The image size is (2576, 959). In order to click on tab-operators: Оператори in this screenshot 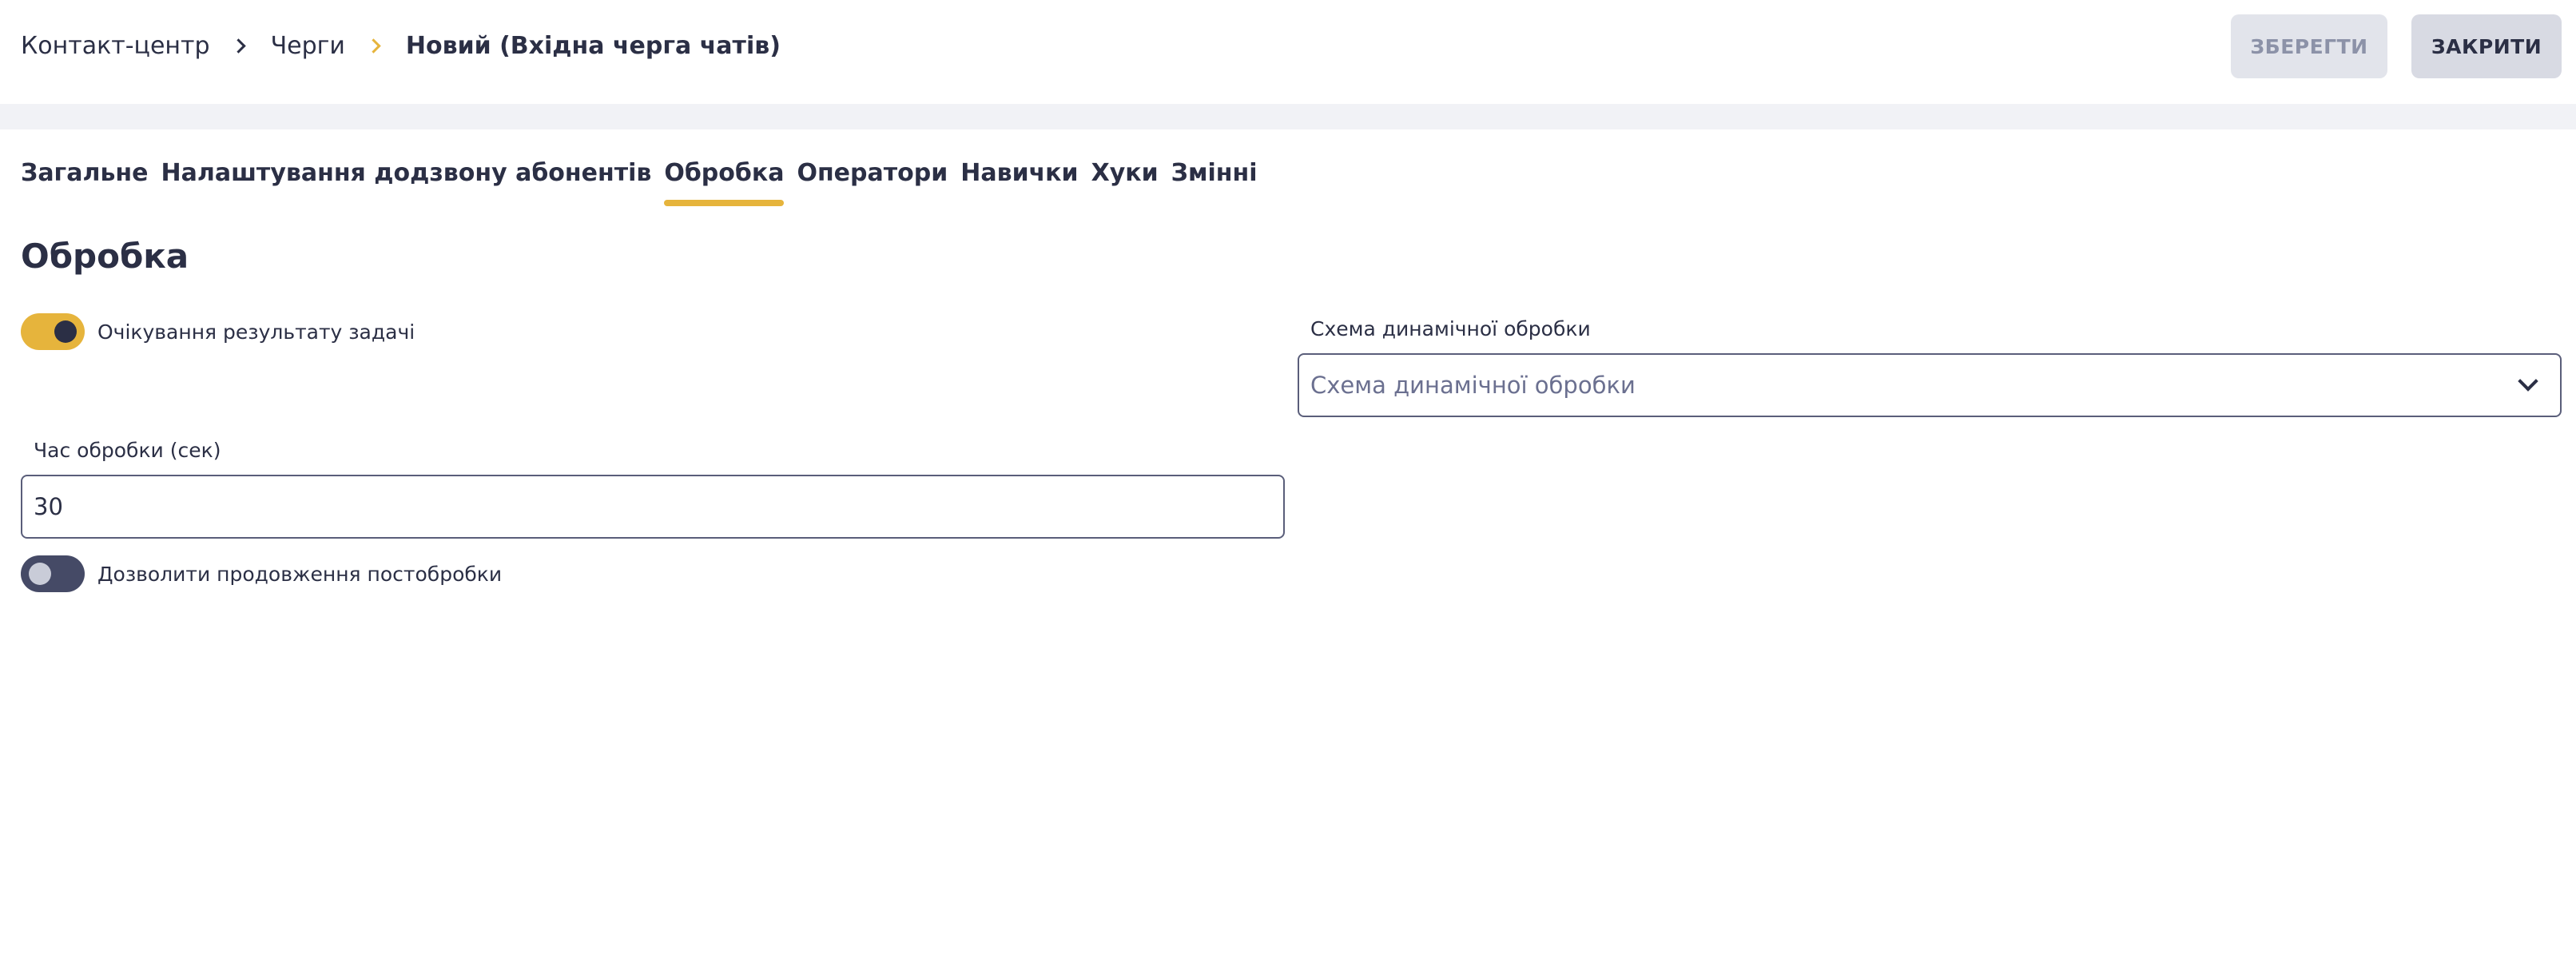, I will do `click(872, 182)`.